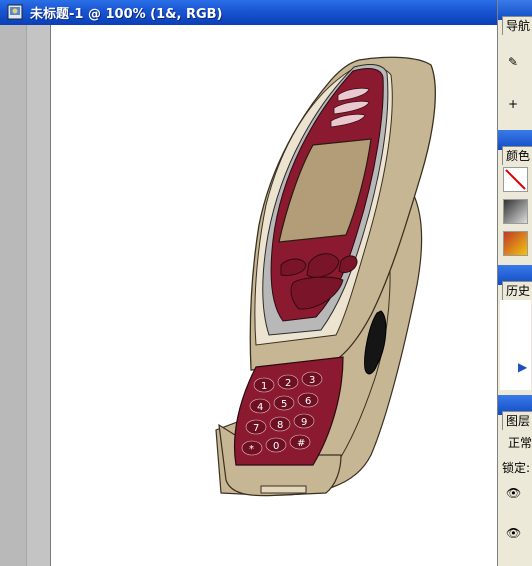 Image resolution: width=532 pixels, height=566 pixels. What do you see at coordinates (288, 383) in the screenshot?
I see `keypad-key-label: 2` at bounding box center [288, 383].